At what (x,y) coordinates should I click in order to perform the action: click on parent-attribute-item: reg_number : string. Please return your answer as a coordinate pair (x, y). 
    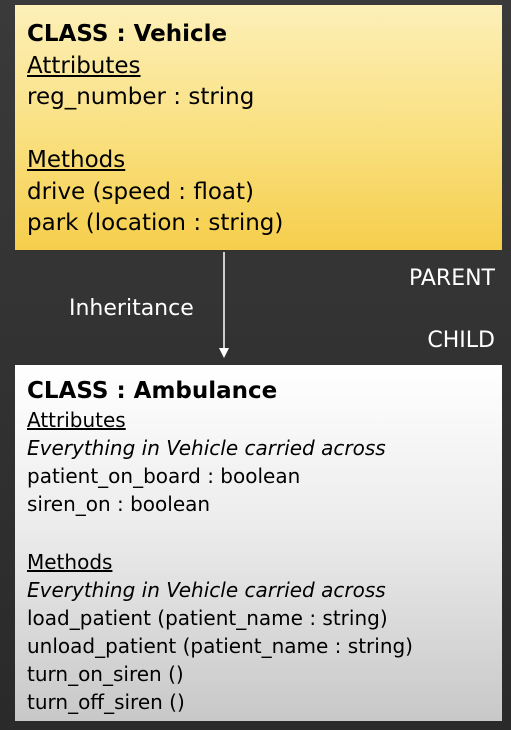
    Looking at the image, I should click on (141, 97).